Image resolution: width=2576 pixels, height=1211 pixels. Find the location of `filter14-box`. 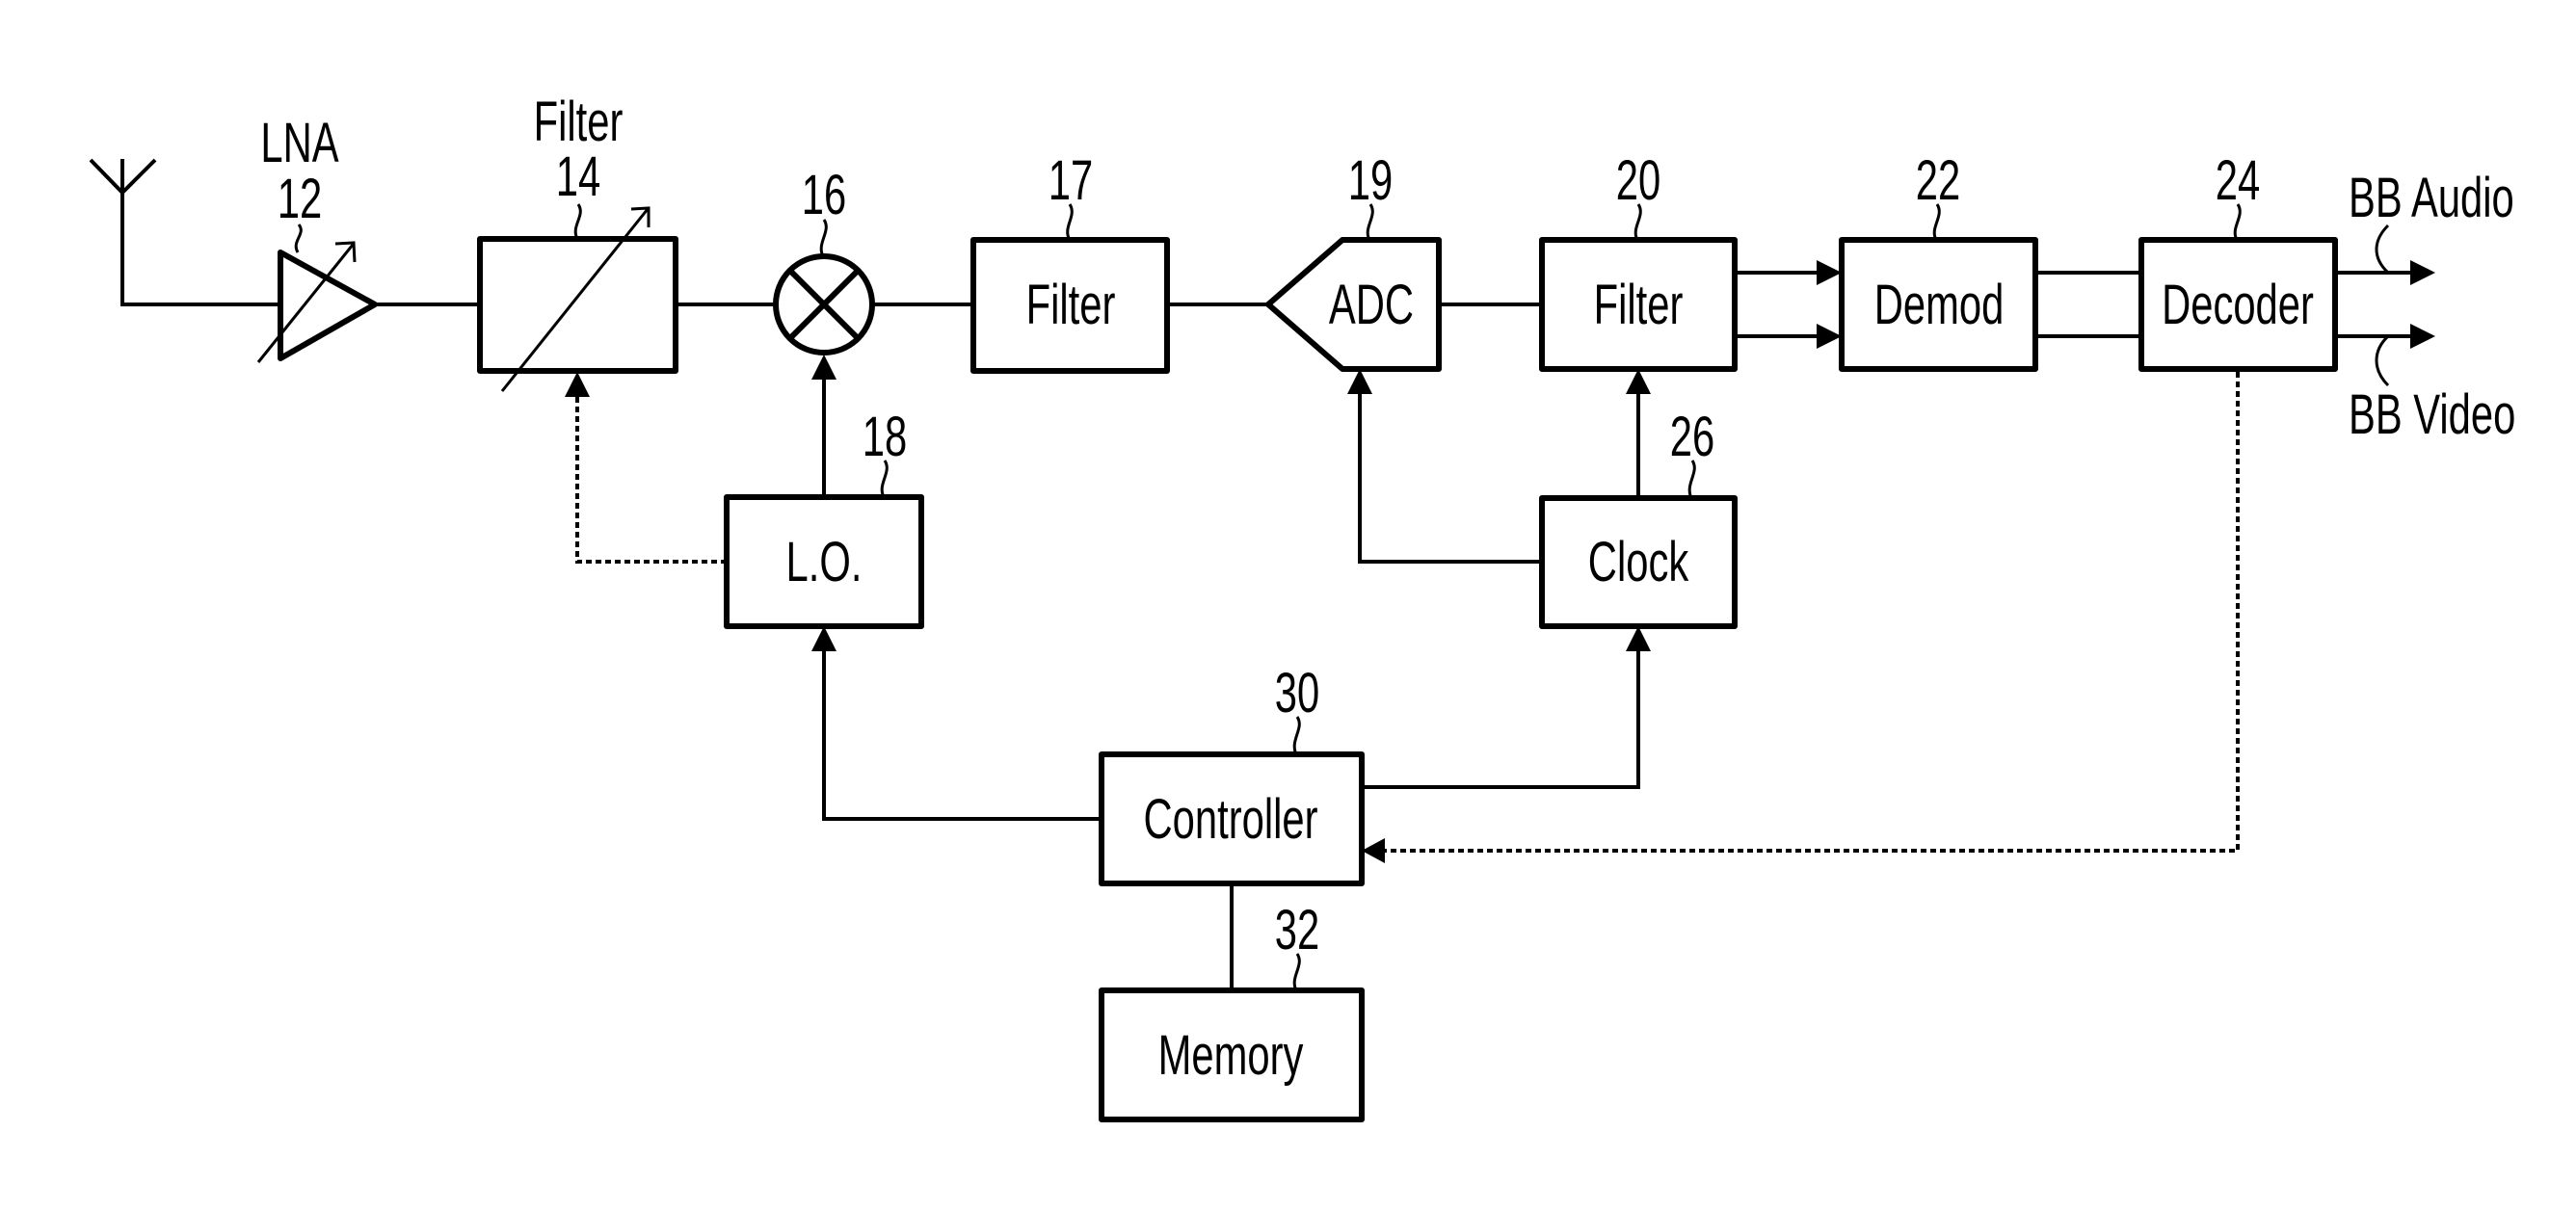

filter14-box is located at coordinates (577, 305).